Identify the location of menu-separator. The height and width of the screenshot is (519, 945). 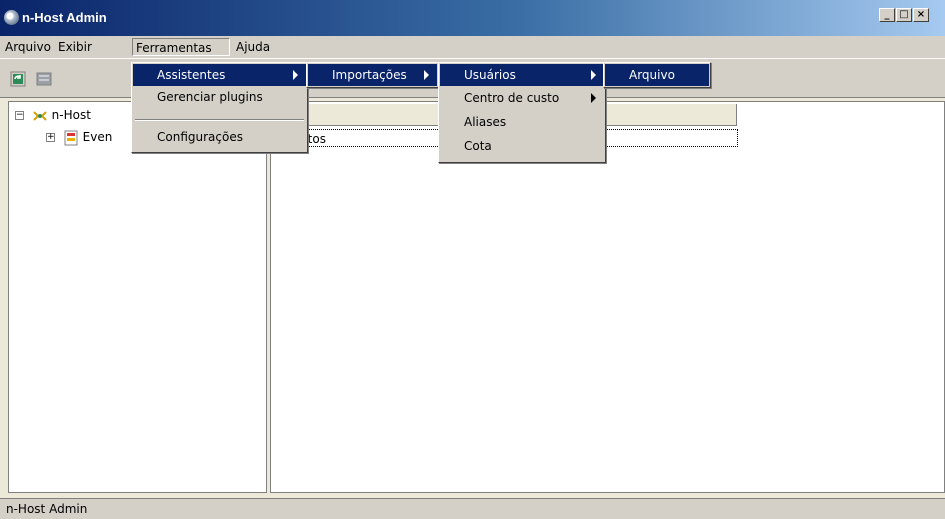
(219, 120).